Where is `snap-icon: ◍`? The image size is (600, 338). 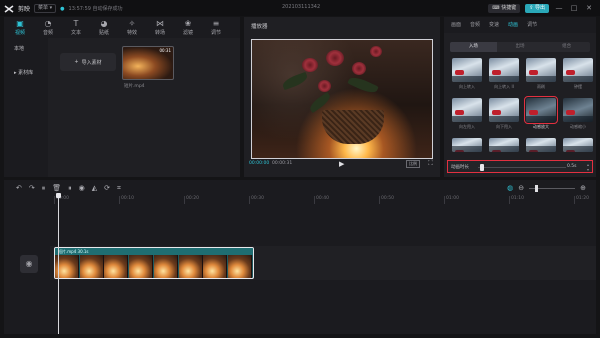
snap-icon: ◍ is located at coordinates (510, 188).